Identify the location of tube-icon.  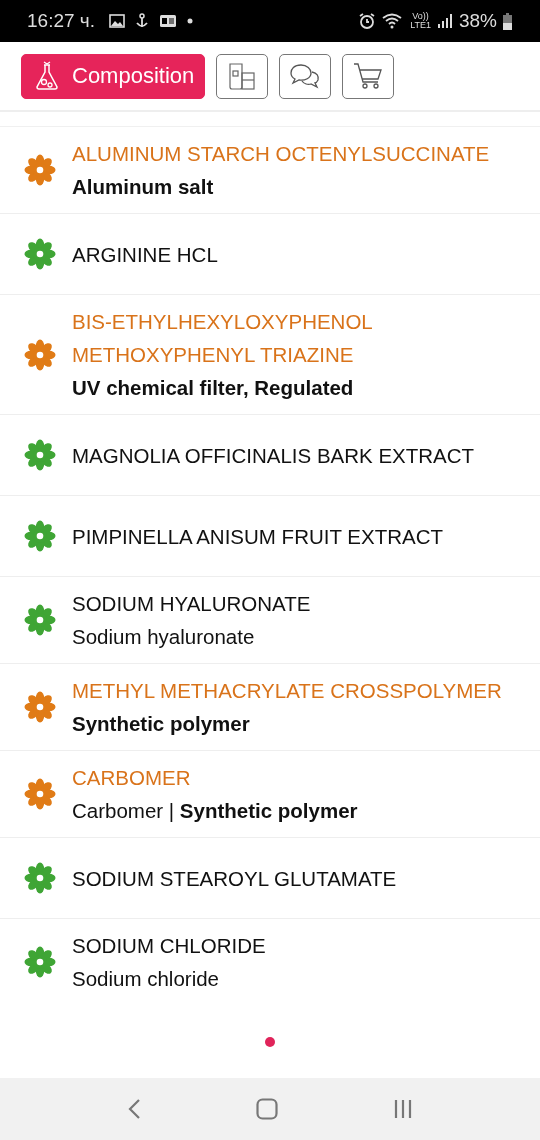
(242, 76).